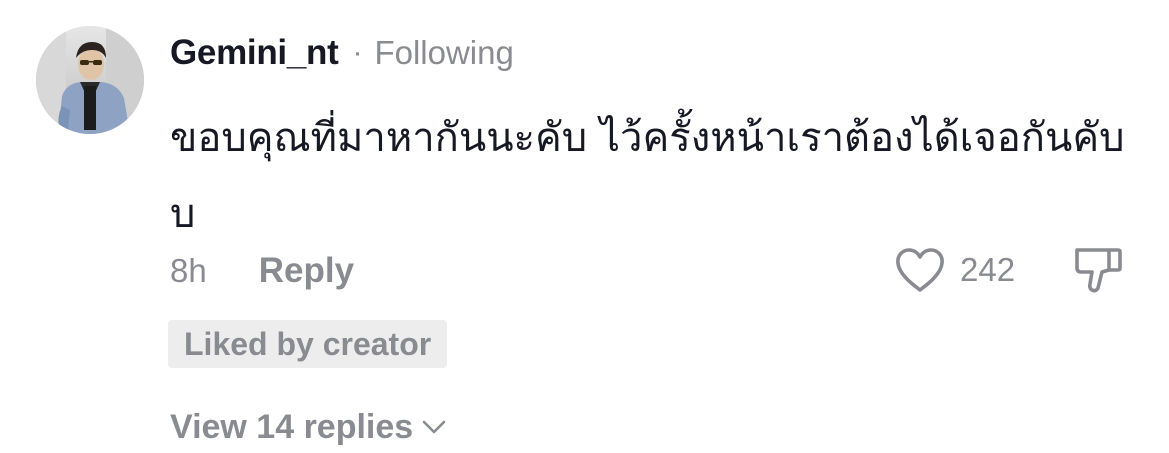 This screenshot has height=453, width=1169. What do you see at coordinates (988, 269) in the screenshot?
I see `like-count: 242` at bounding box center [988, 269].